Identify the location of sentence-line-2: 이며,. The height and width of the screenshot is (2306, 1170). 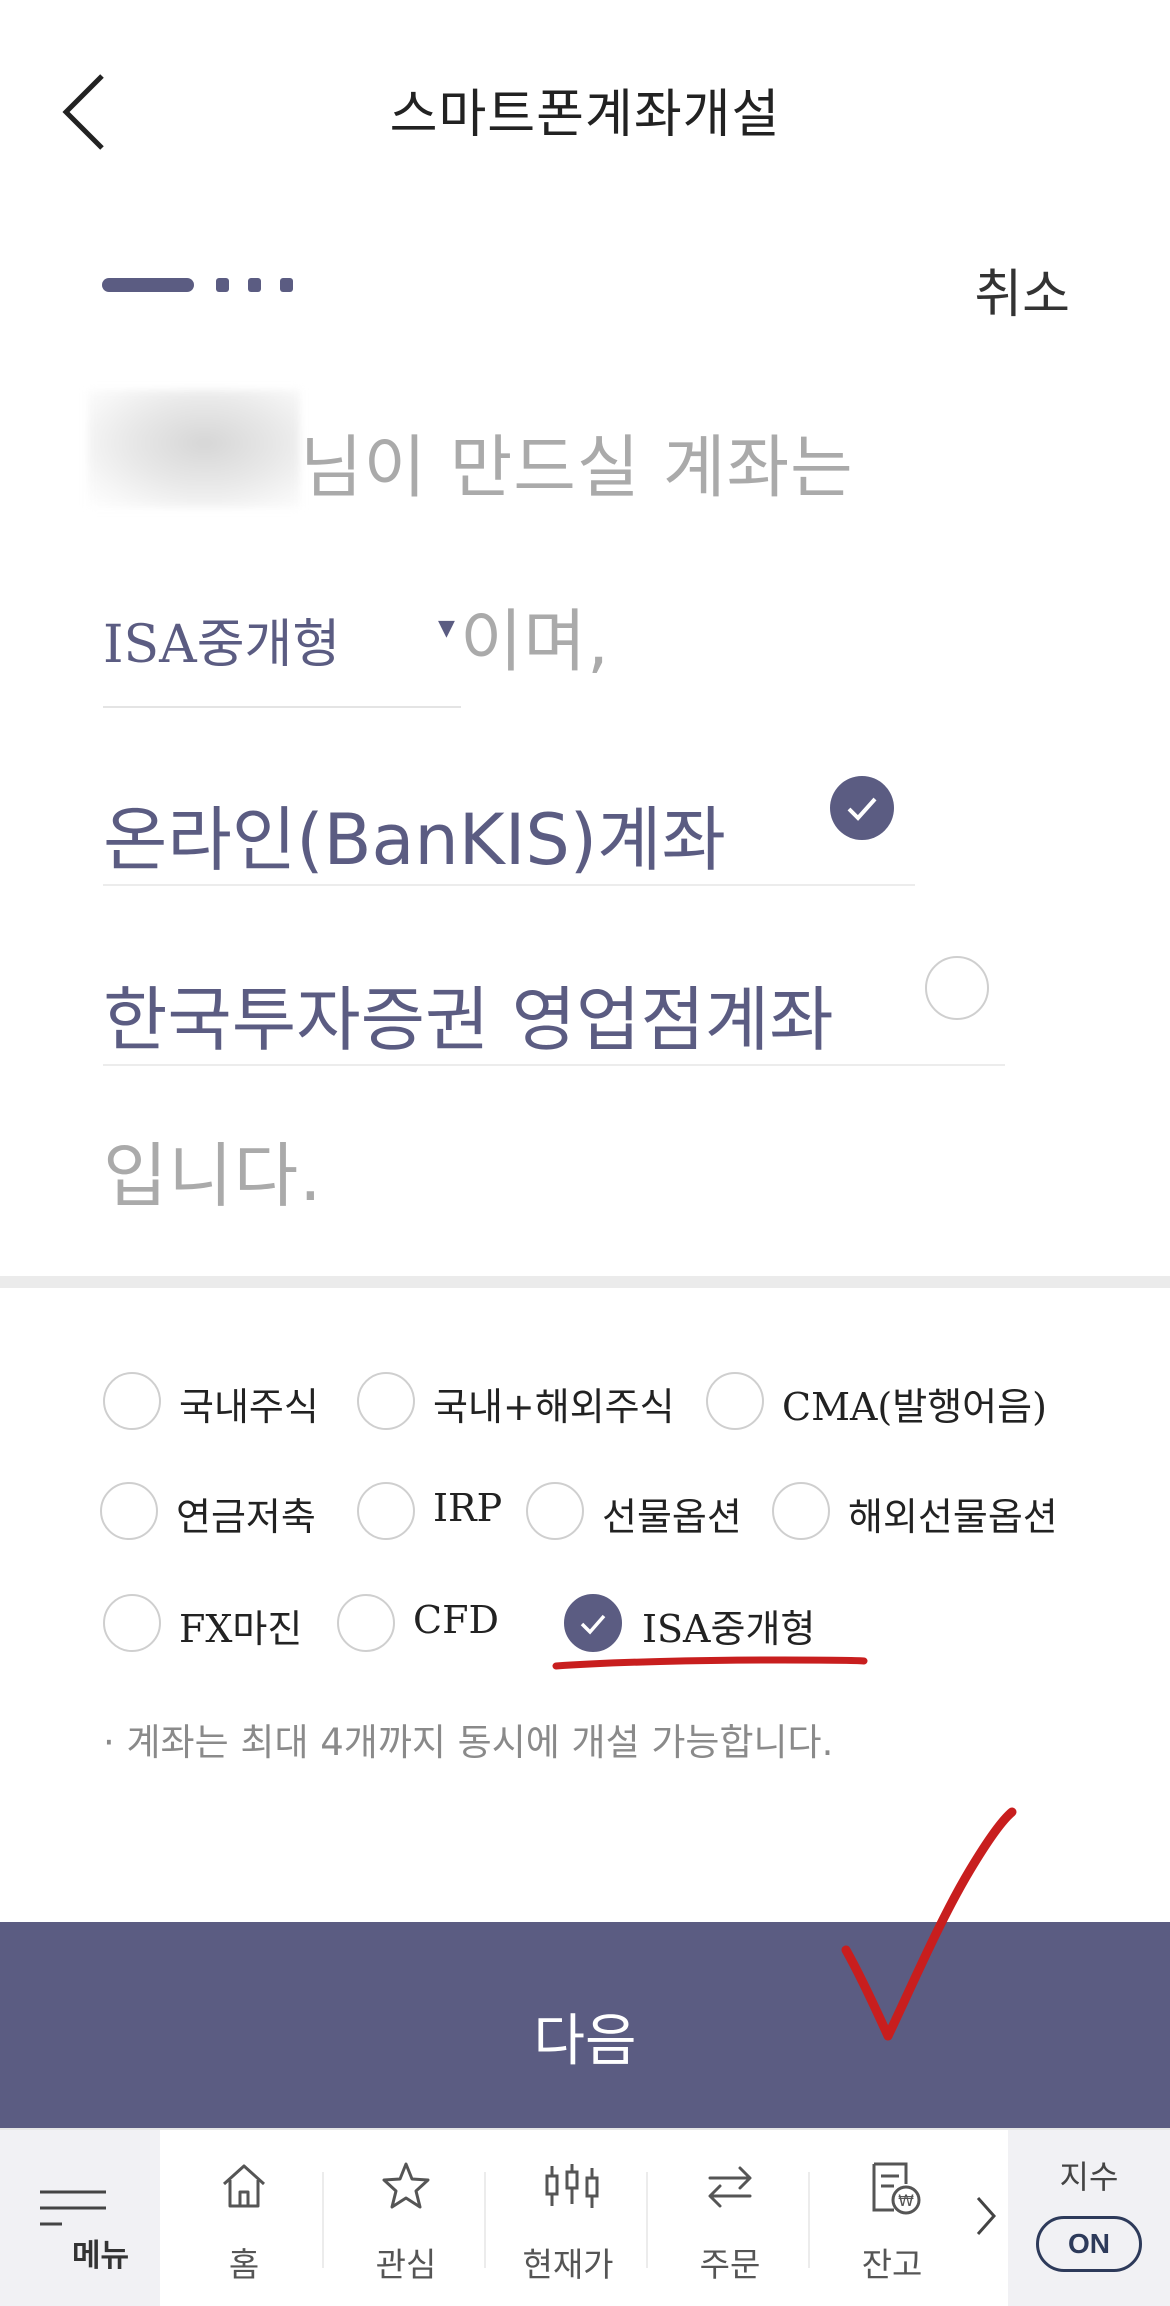
(535, 642).